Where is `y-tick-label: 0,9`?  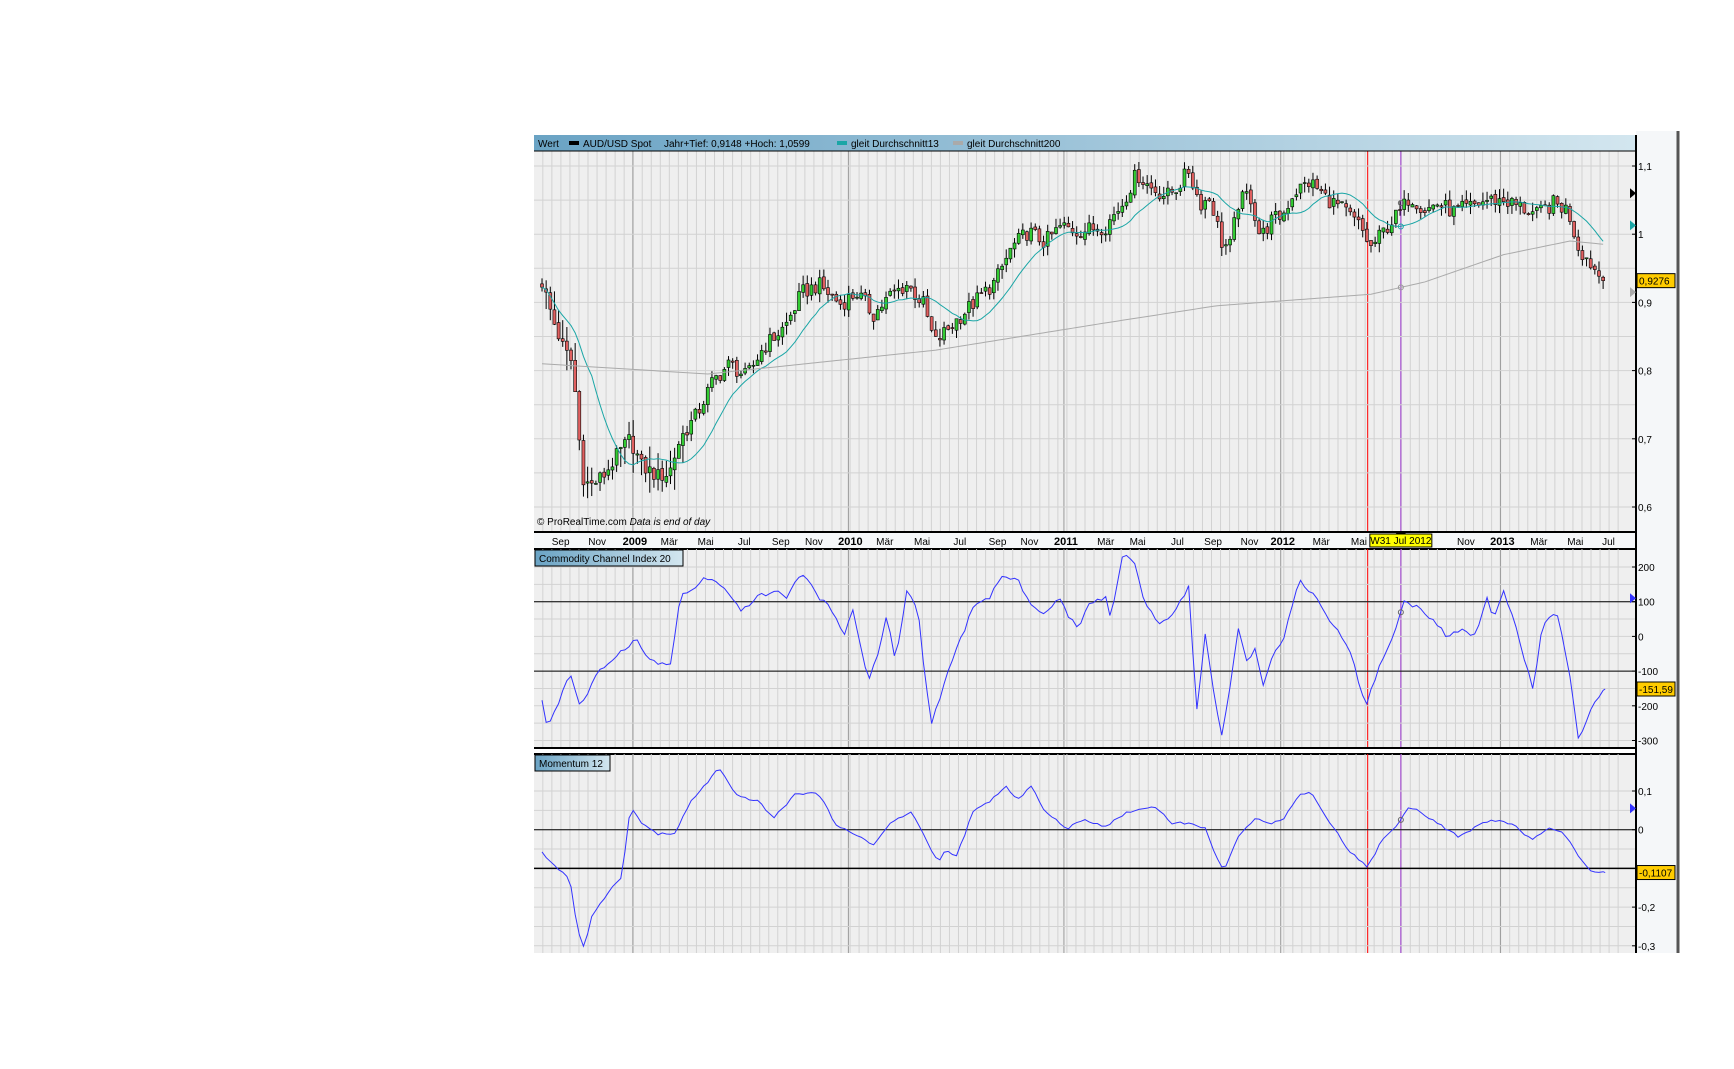
y-tick-label: 0,9 is located at coordinates (1645, 303).